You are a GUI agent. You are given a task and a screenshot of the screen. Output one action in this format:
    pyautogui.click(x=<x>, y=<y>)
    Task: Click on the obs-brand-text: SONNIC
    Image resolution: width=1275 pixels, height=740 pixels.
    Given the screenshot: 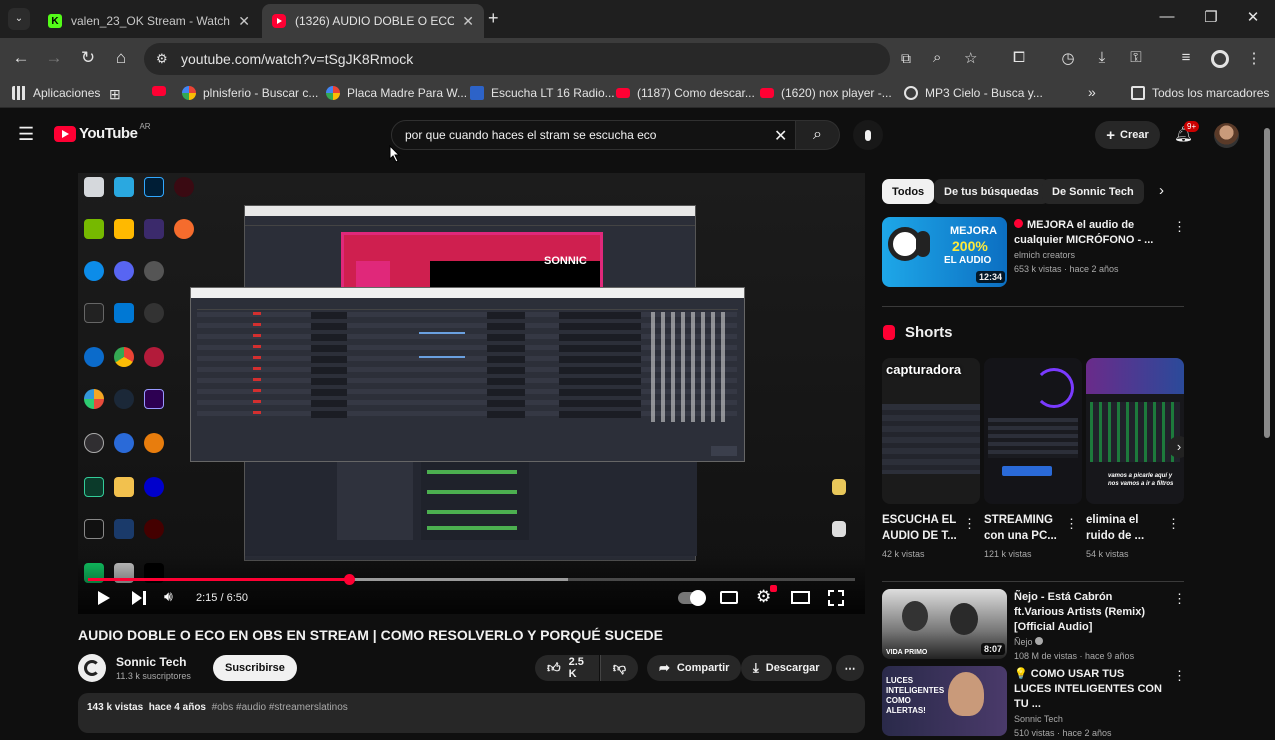 What is the action you would take?
    pyautogui.click(x=565, y=261)
    